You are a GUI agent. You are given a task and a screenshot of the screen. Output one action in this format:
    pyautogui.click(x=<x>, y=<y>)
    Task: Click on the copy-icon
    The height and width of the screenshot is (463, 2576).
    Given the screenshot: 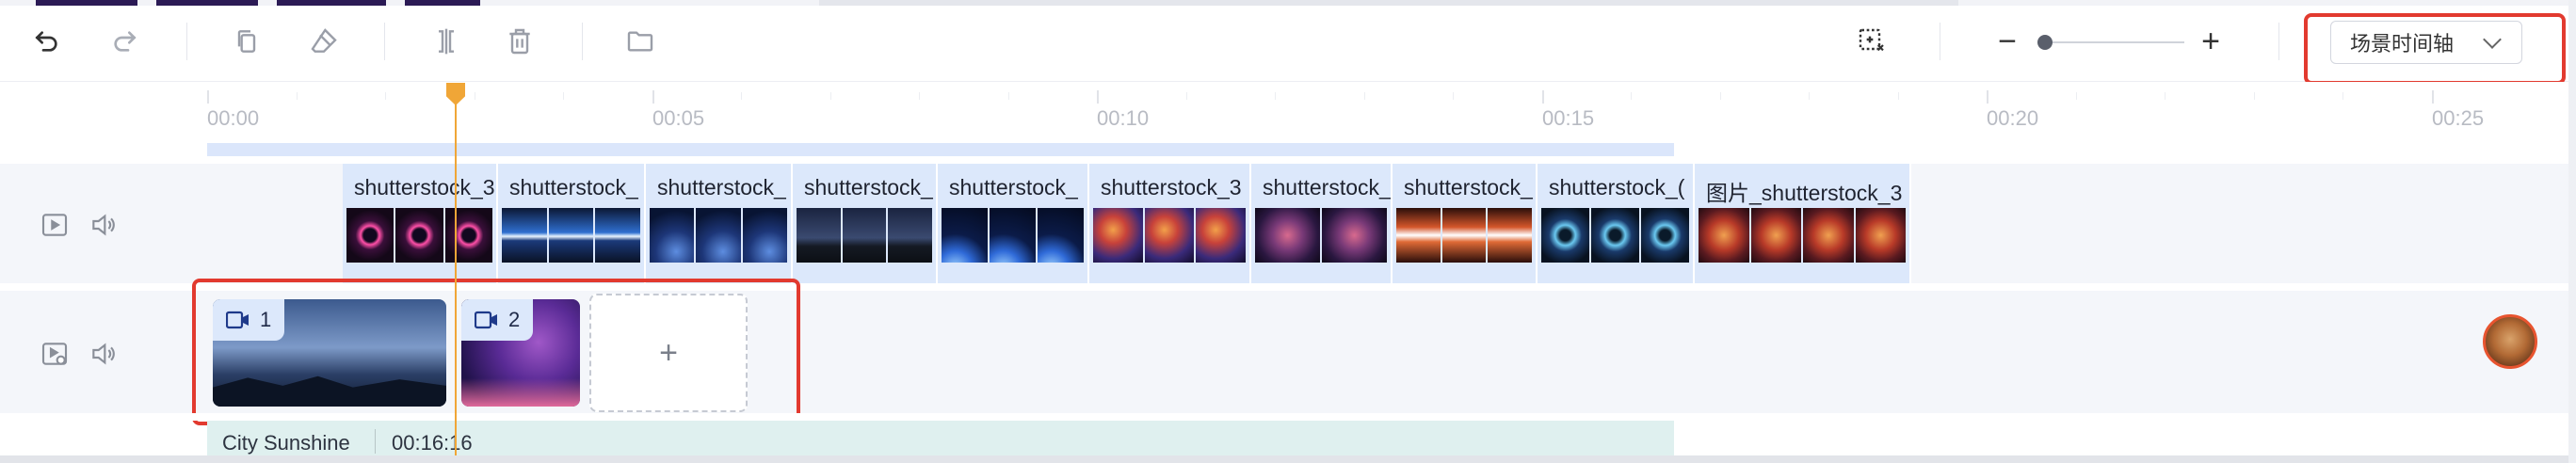 What is the action you would take?
    pyautogui.click(x=246, y=42)
    